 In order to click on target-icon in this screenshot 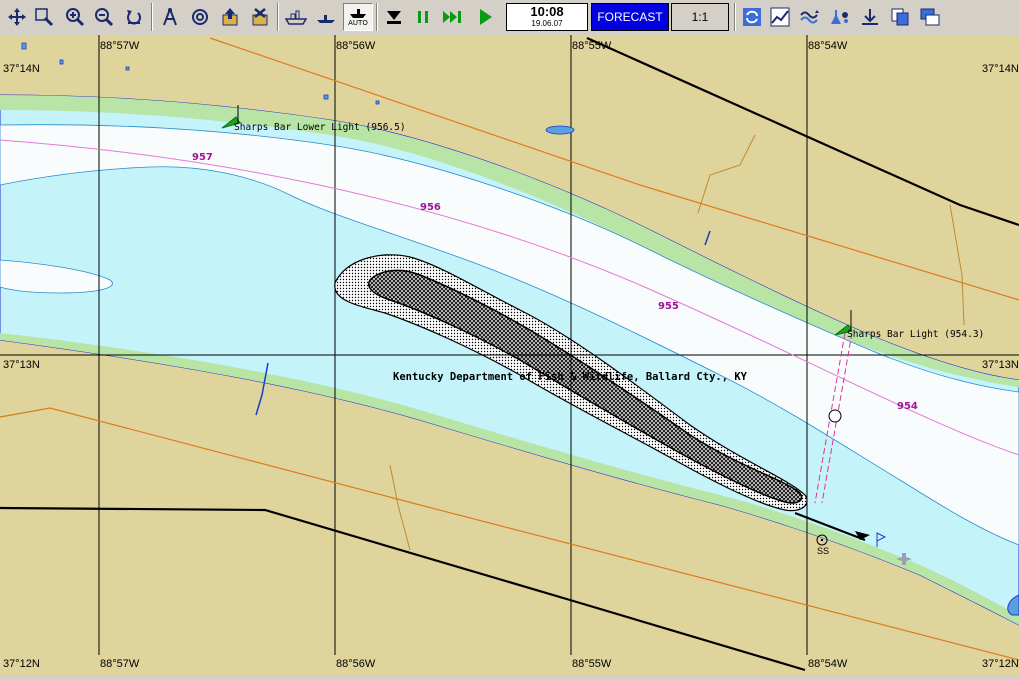, I will do `click(200, 17)`.